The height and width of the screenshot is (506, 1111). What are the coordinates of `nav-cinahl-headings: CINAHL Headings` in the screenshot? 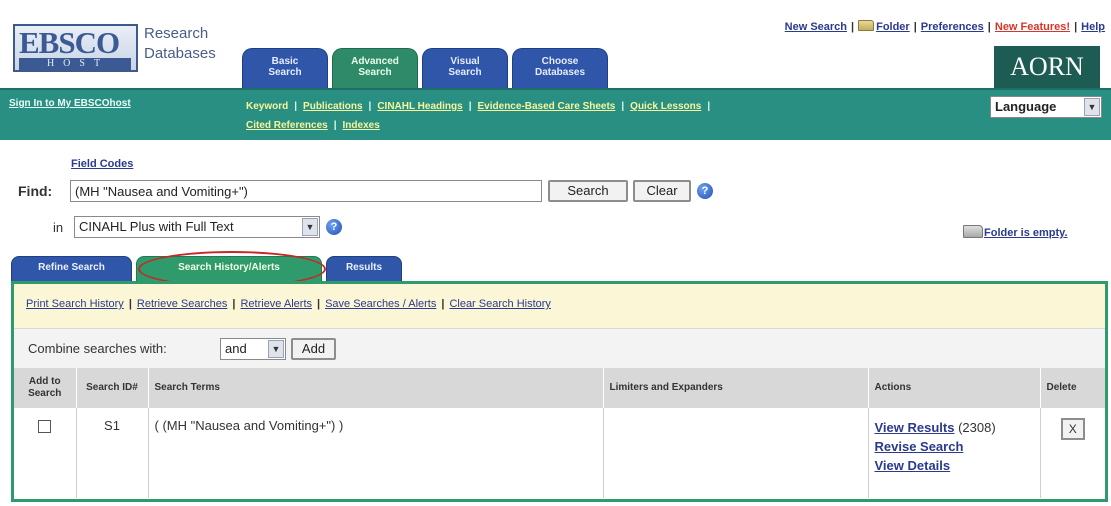 It's located at (419, 106).